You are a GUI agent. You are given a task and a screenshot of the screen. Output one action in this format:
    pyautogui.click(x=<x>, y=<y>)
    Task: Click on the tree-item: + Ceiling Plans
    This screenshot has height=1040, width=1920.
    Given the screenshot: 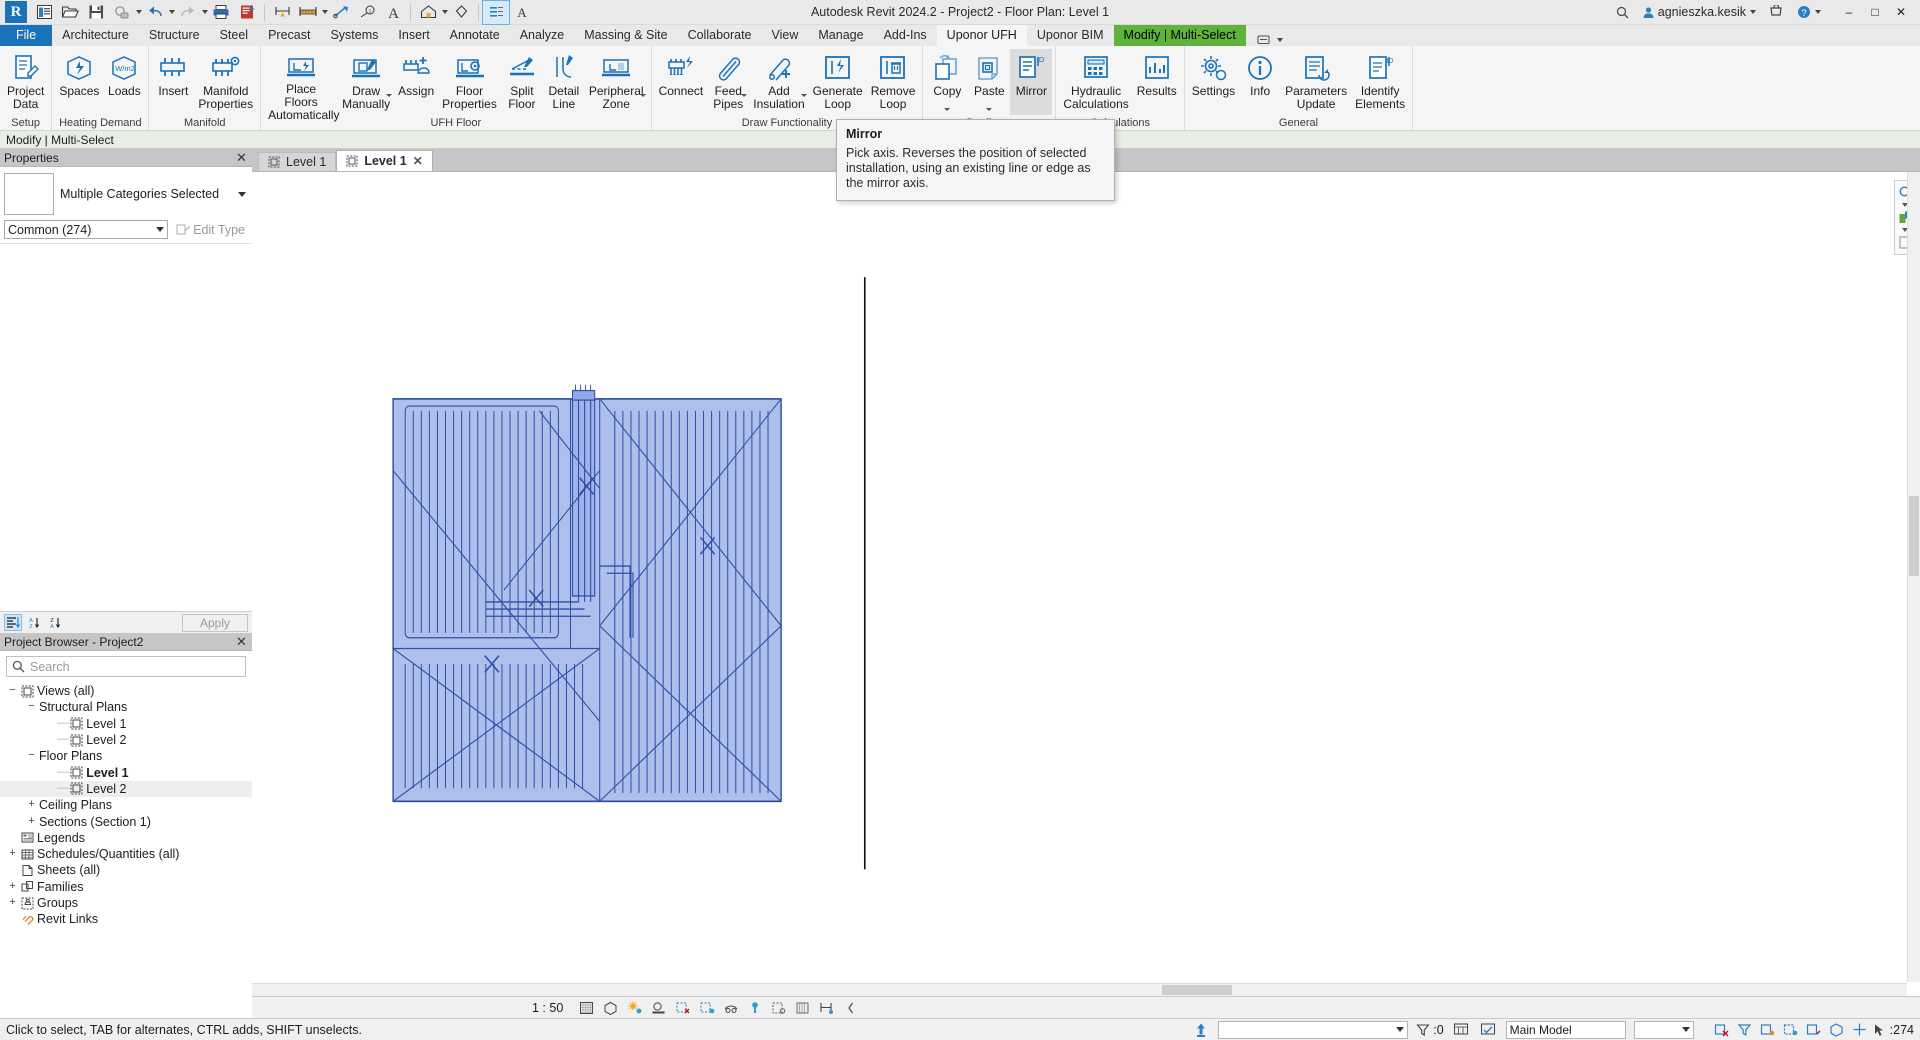 What is the action you would take?
    pyautogui.click(x=126, y=805)
    